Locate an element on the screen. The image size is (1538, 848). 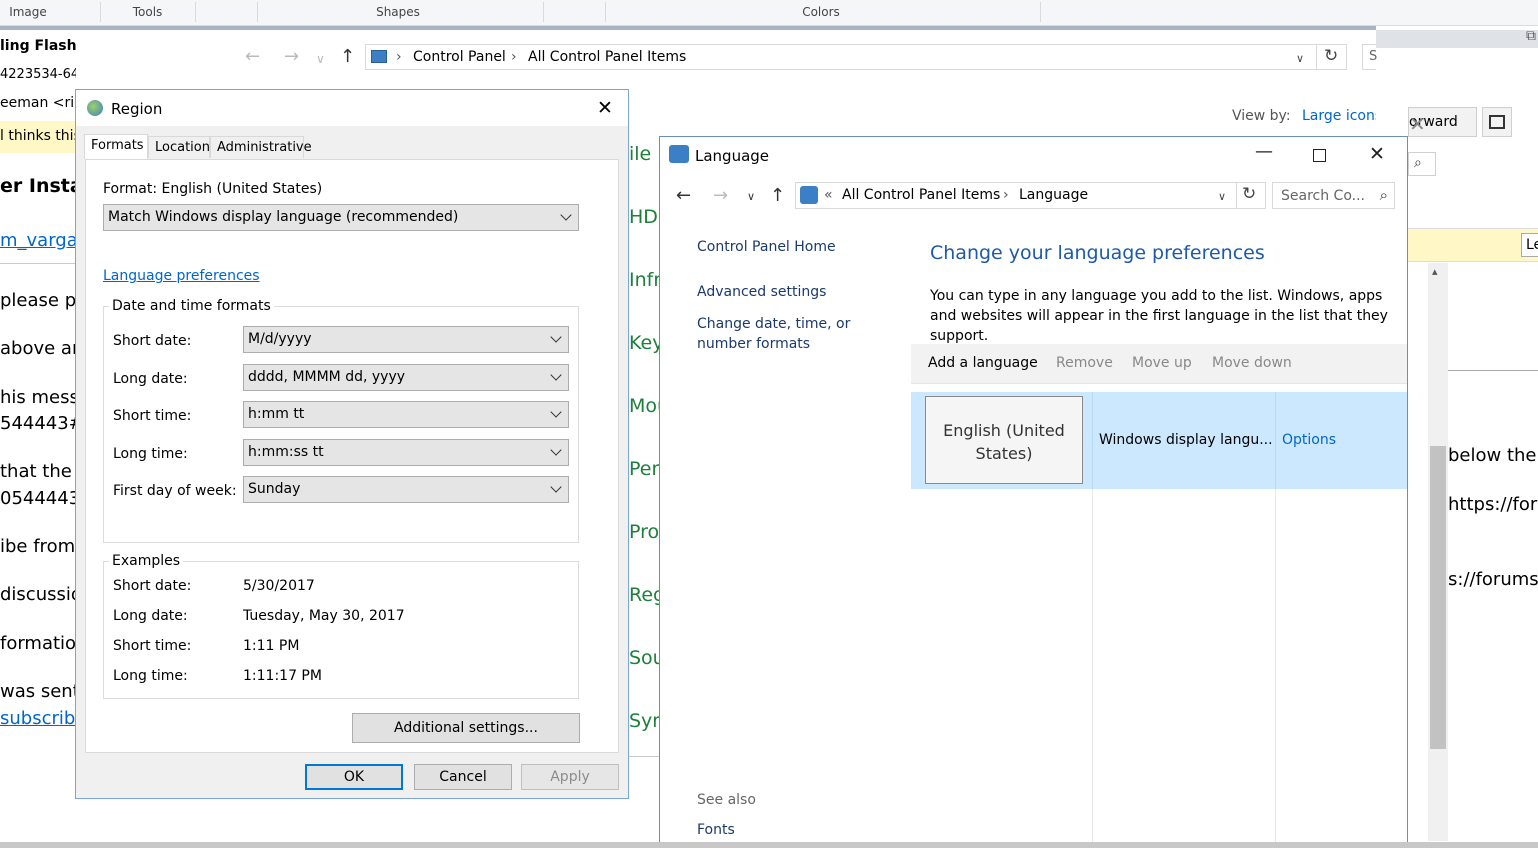
email-text: above an is located at coordinates (38, 348).